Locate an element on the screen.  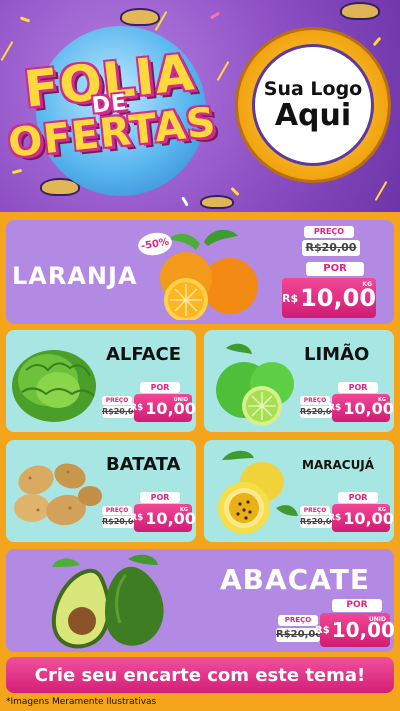
product-card-limao: LIMÃO POR PREÇO R$20,00 R$ 10,00 KG is located at coordinates (299, 381).